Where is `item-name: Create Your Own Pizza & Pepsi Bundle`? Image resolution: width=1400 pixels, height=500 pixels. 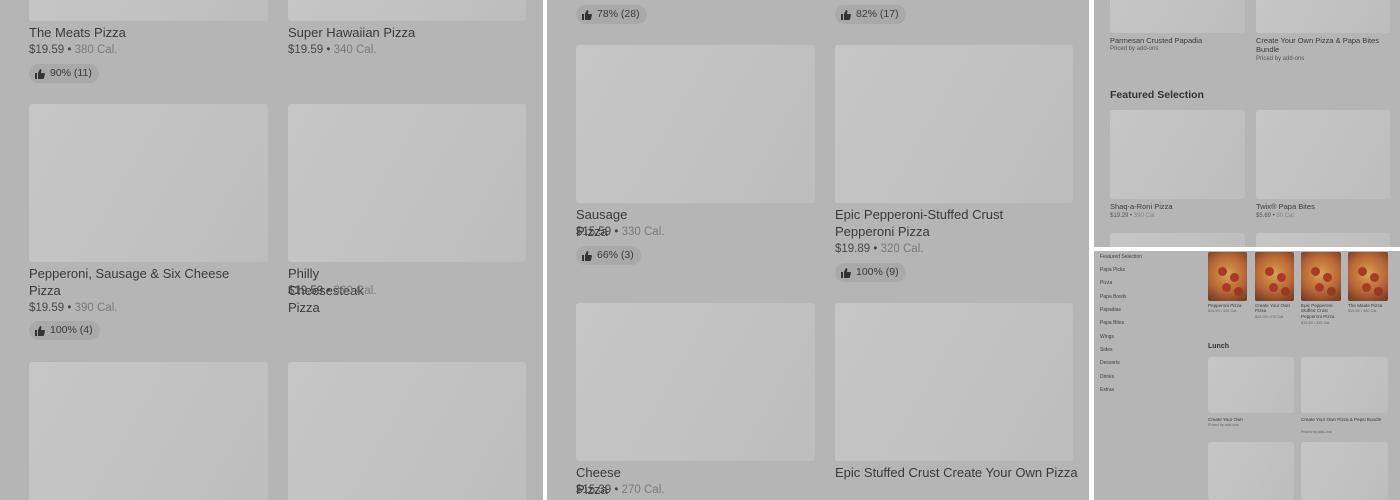 item-name: Create Your Own Pizza & Pepsi Bundle is located at coordinates (1346, 419).